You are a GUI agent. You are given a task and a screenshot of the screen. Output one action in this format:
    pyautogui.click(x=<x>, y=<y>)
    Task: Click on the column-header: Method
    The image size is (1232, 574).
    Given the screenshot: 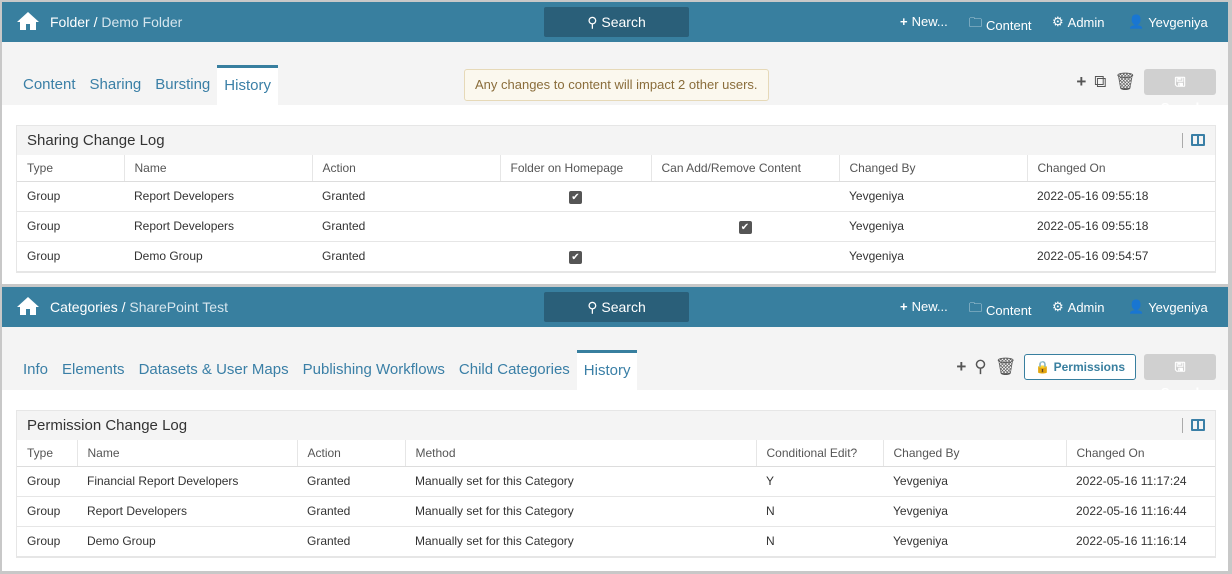 What is the action you would take?
    pyautogui.click(x=581, y=453)
    